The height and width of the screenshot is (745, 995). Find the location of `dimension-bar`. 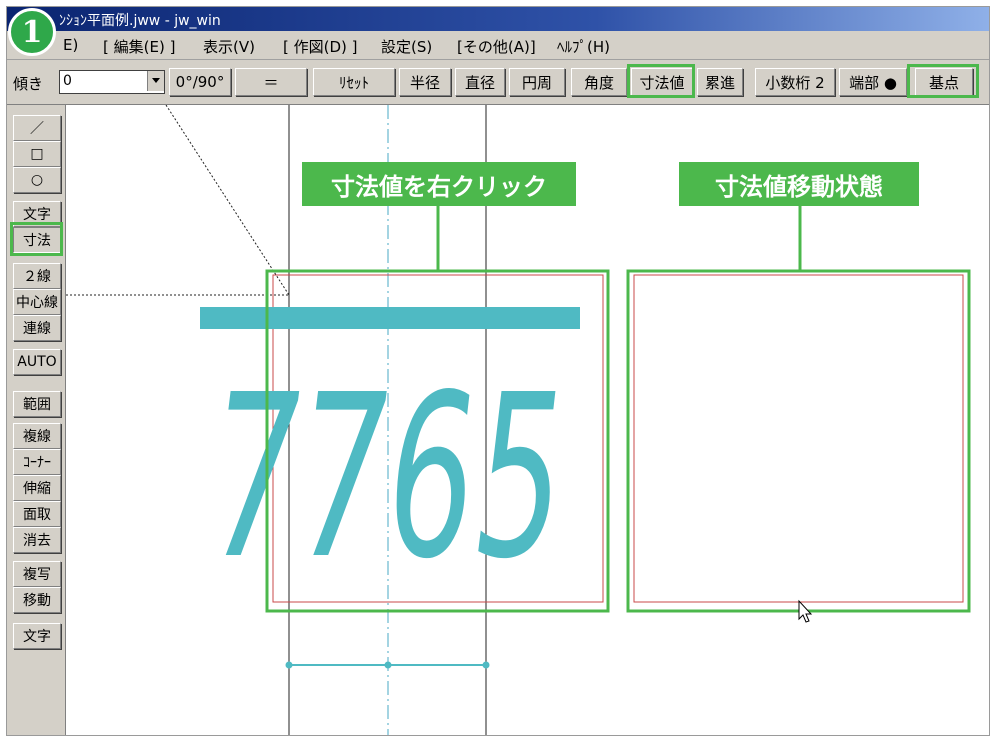

dimension-bar is located at coordinates (390, 318).